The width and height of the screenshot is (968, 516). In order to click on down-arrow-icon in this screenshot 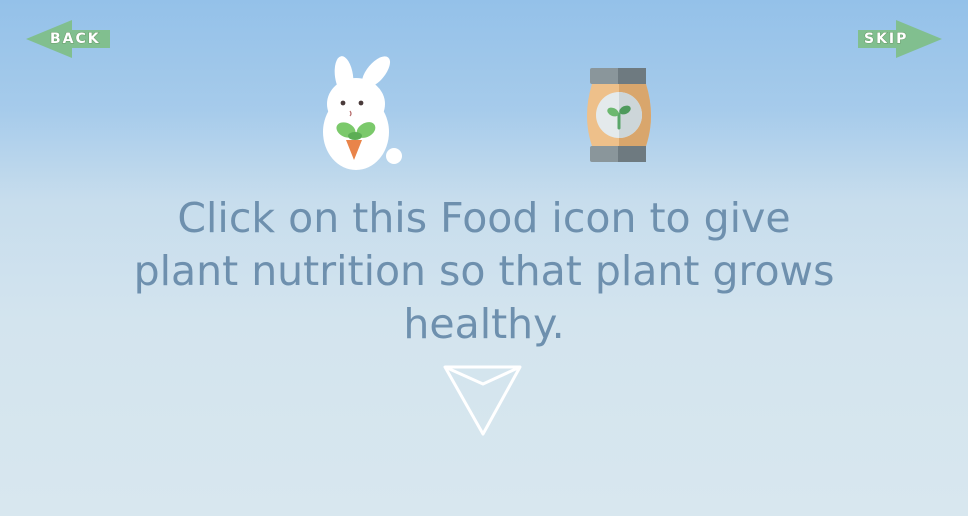, I will do `click(482, 400)`.